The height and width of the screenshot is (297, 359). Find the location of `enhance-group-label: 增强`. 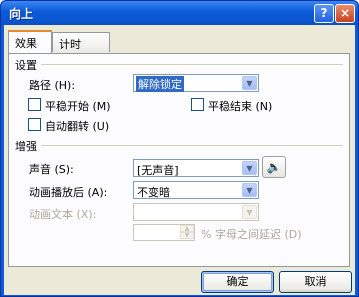

enhance-group-label: 增强 is located at coordinates (26, 146).